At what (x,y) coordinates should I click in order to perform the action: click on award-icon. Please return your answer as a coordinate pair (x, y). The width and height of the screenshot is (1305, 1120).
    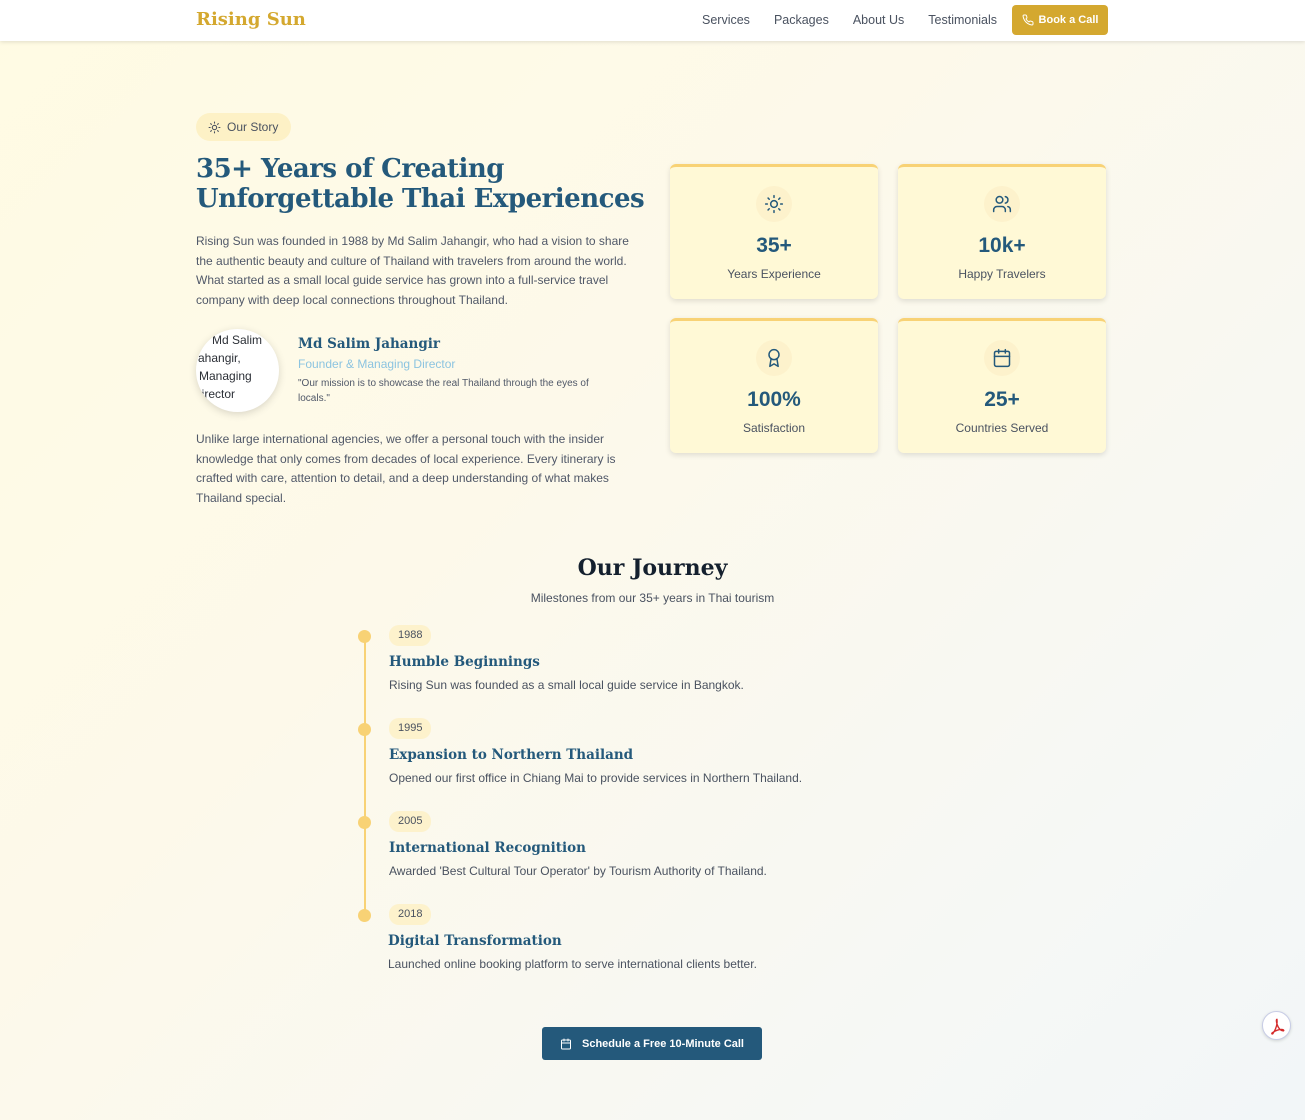
    Looking at the image, I should click on (774, 358).